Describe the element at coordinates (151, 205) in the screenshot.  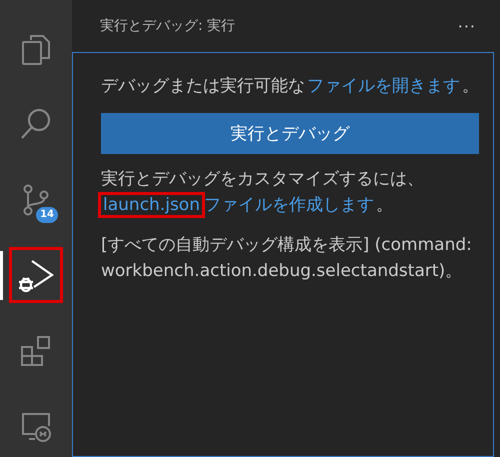
I see `link: launch.json` at that location.